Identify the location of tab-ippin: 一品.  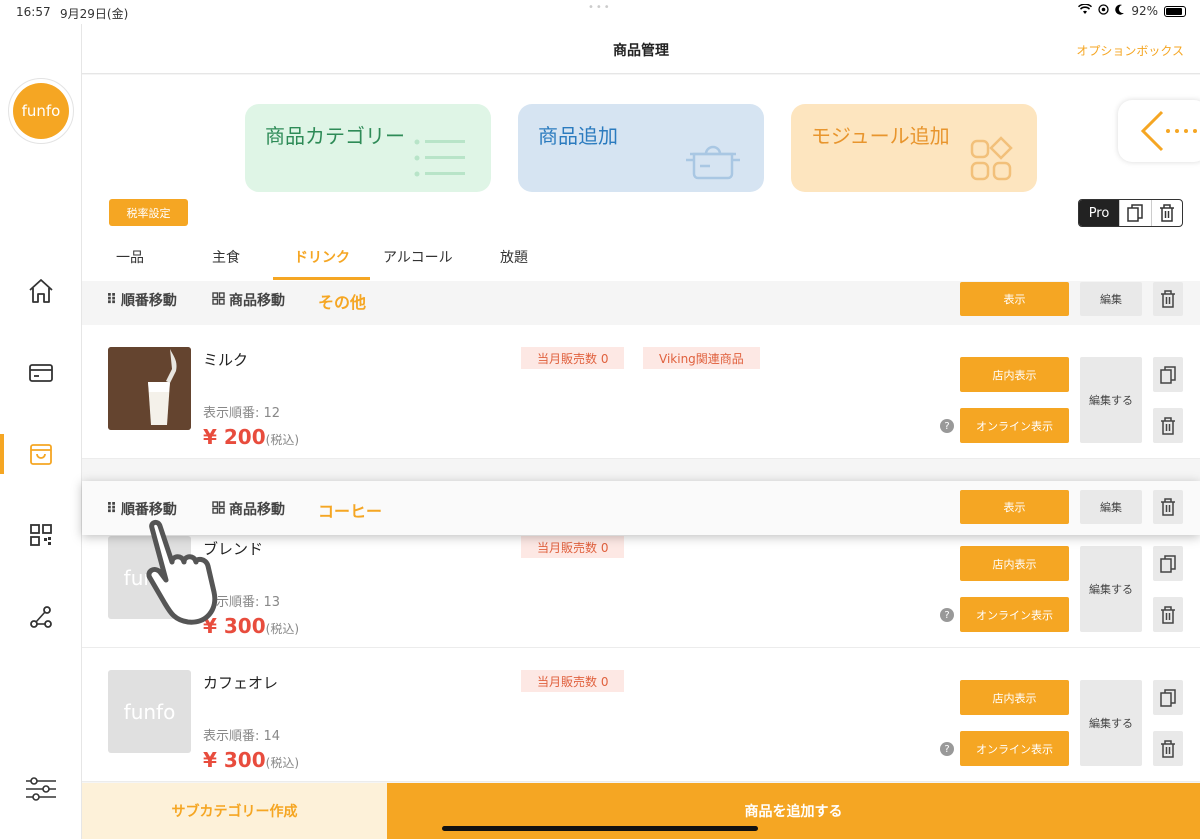
(130, 257).